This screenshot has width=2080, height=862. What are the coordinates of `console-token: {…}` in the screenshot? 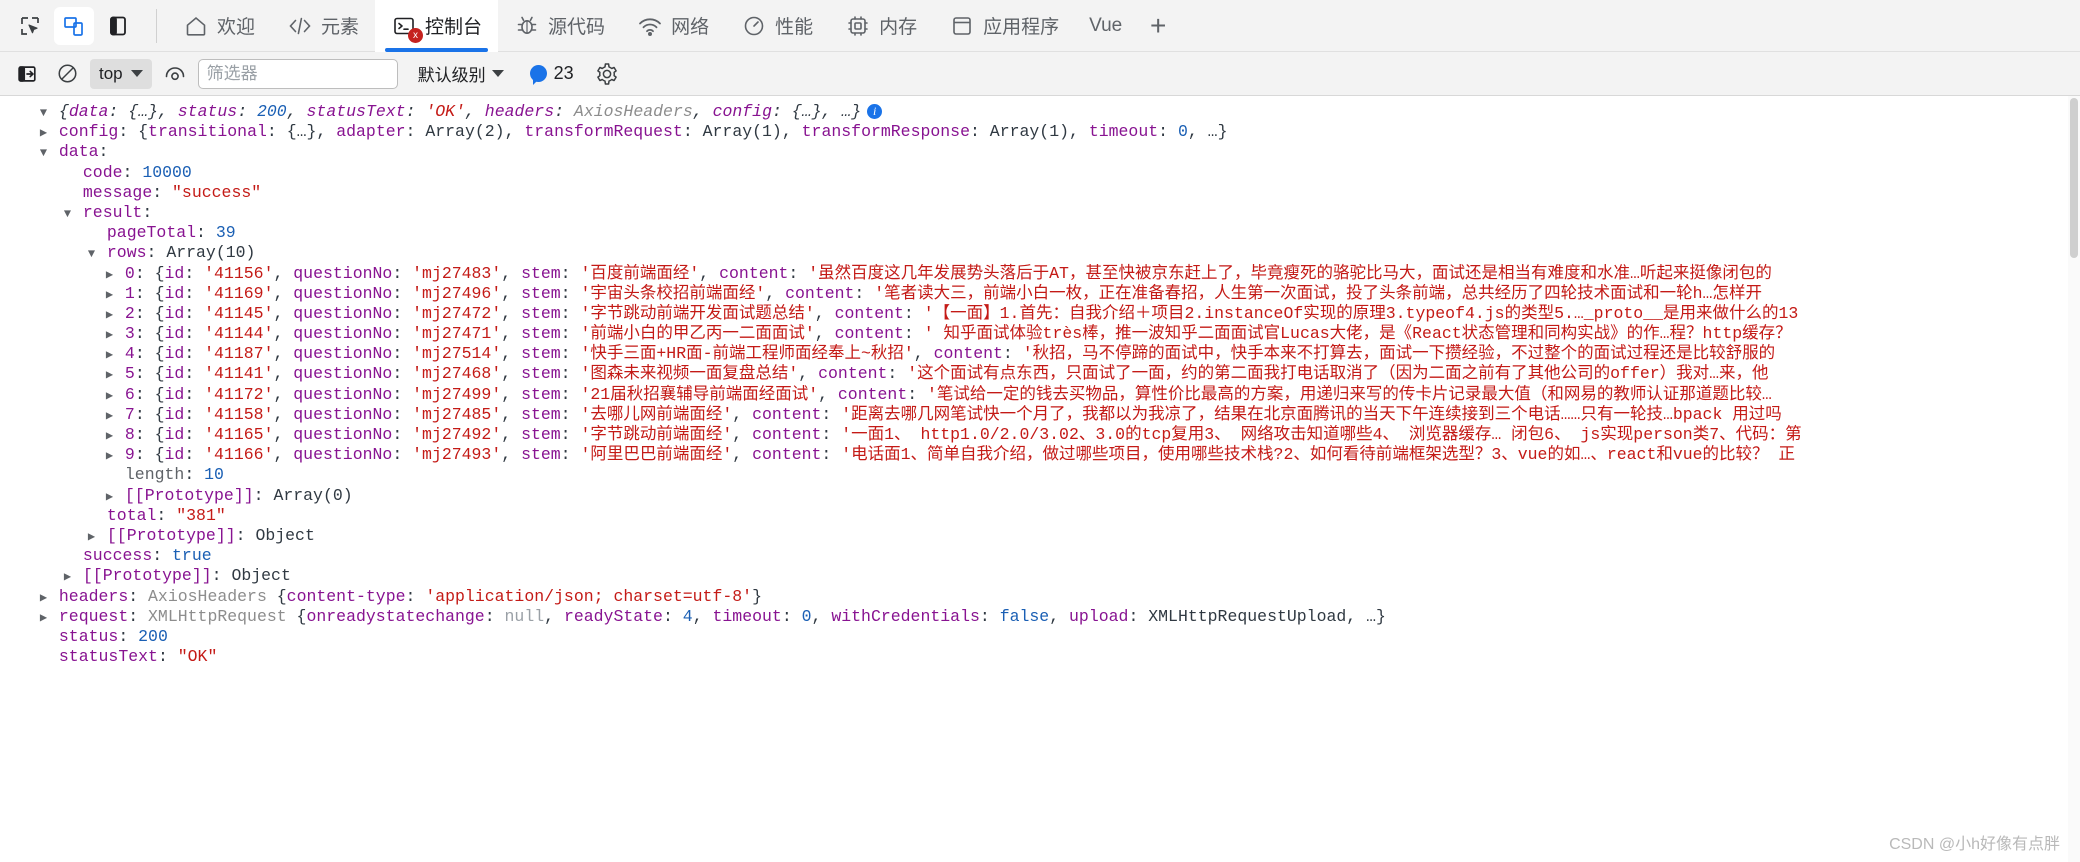 It's located at (806, 111).